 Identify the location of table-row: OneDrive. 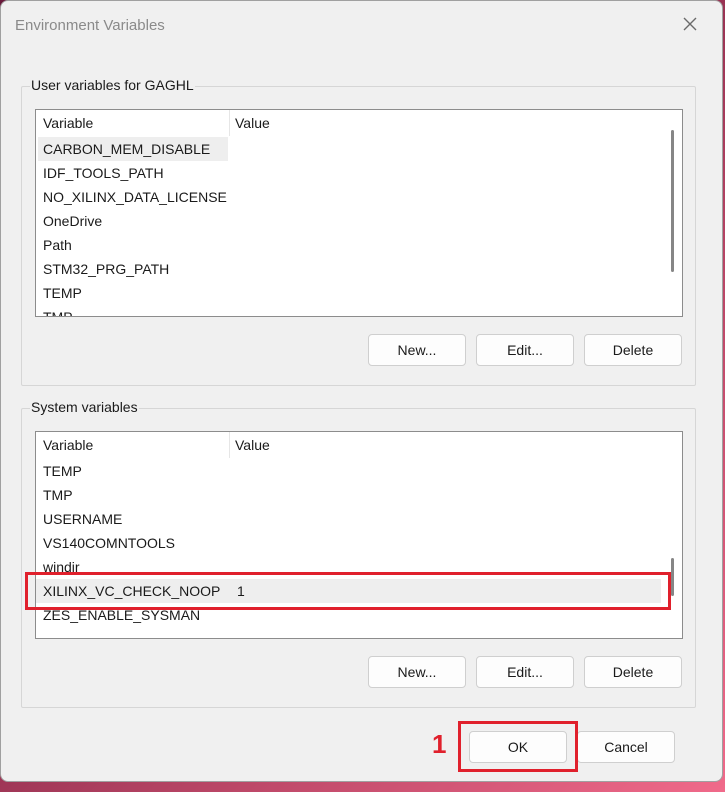
(348, 221).